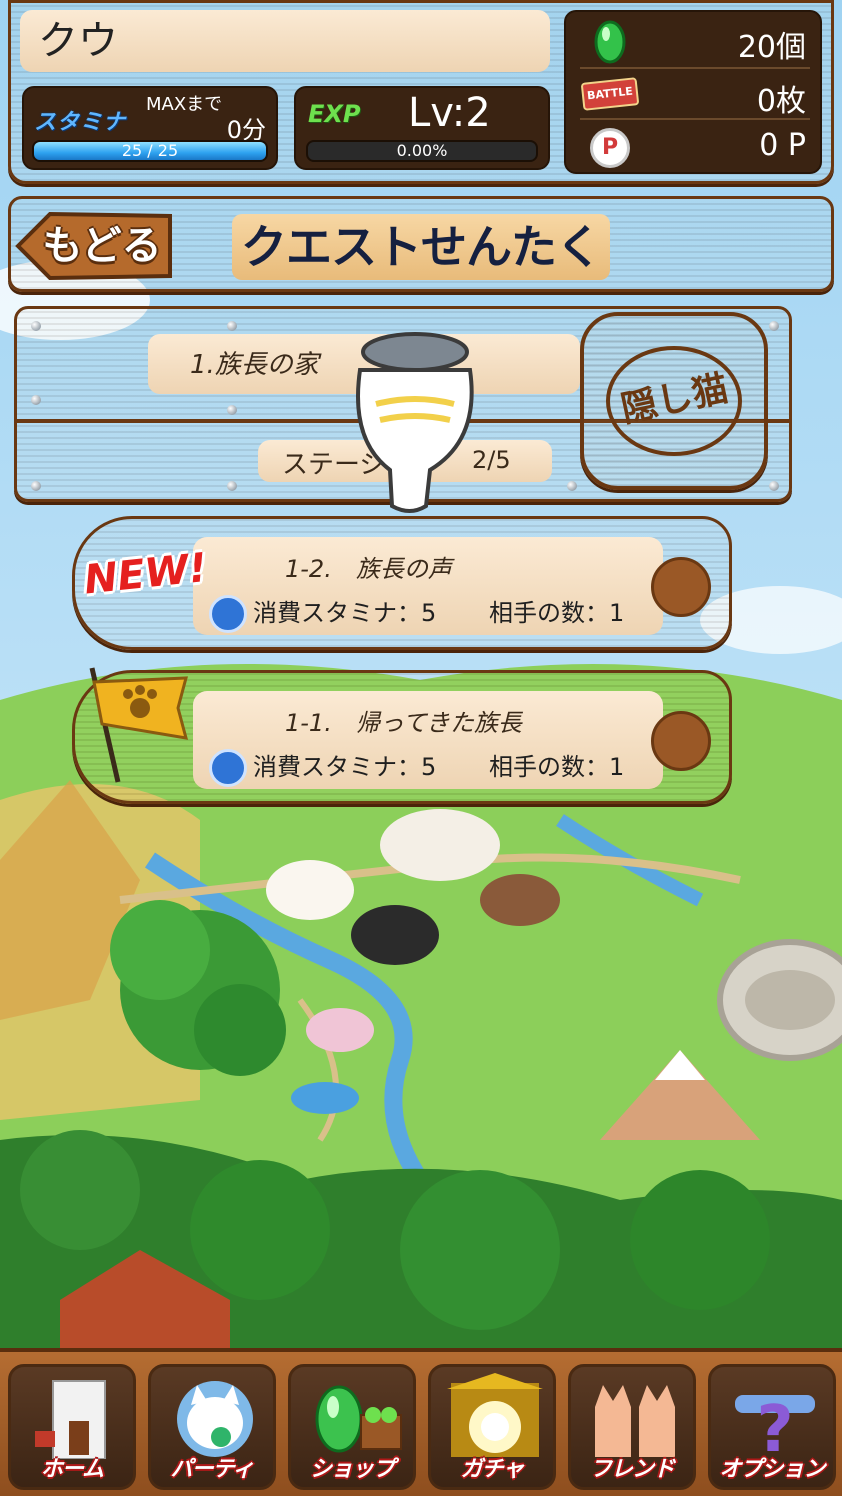 The width and height of the screenshot is (842, 1496). I want to click on exp-label: EXP, so click(334, 114).